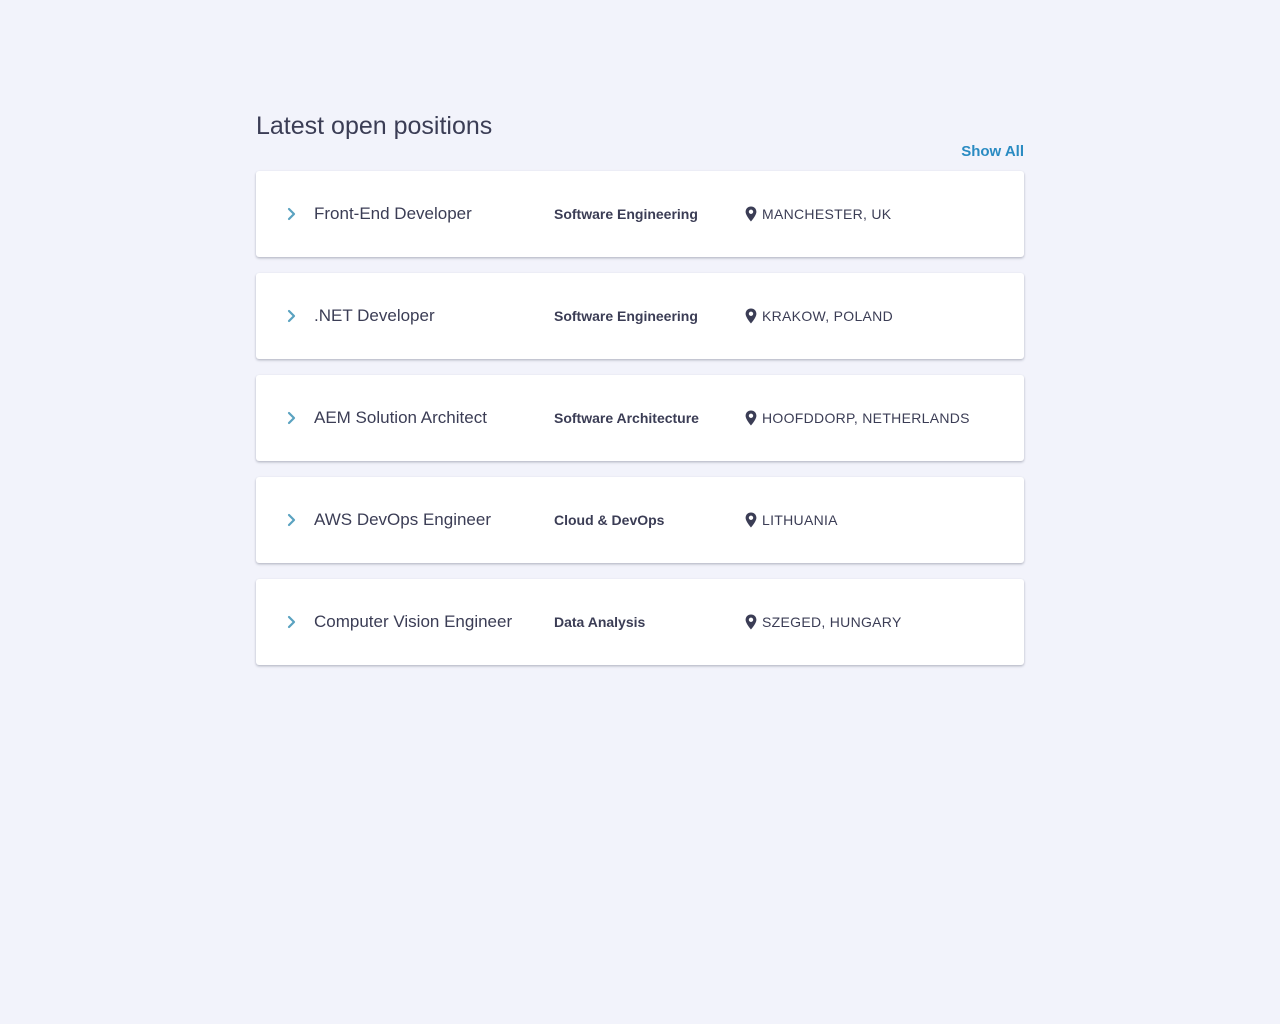 This screenshot has width=1280, height=1024. I want to click on position-title: Front-End Developer, so click(393, 214).